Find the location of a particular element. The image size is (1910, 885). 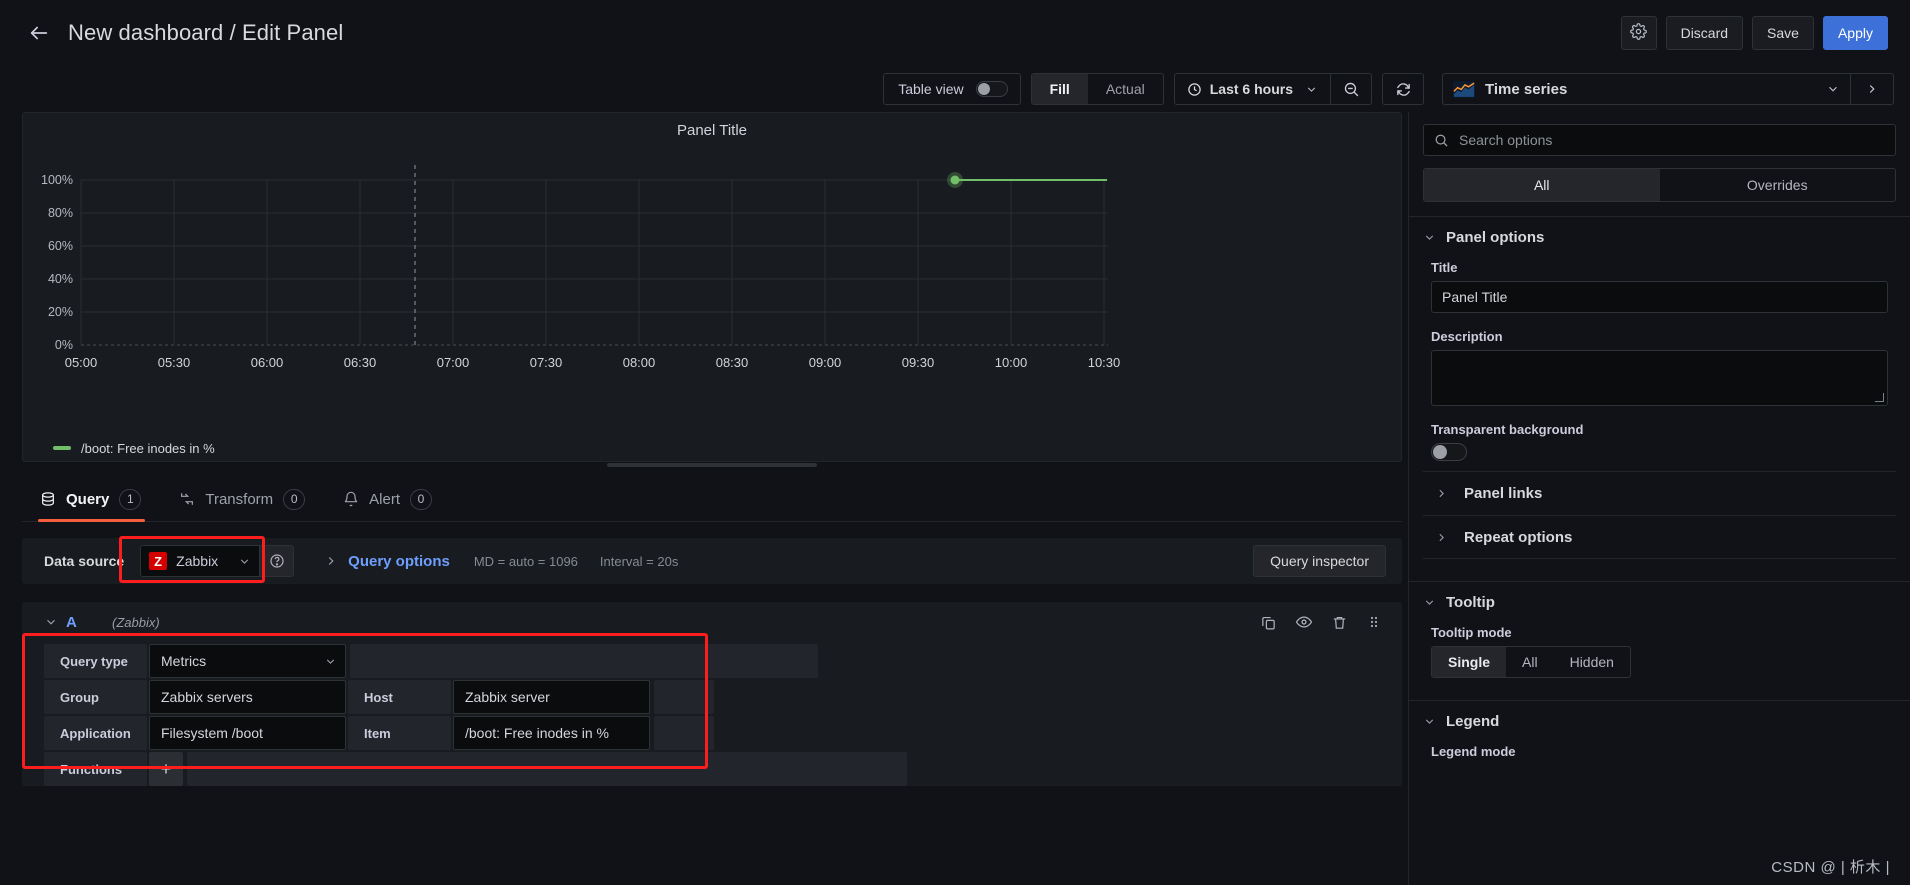

drag-handle-icon is located at coordinates (1374, 622).